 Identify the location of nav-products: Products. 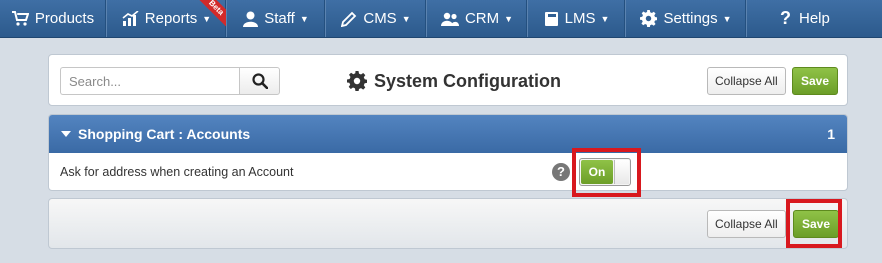
(53, 18).